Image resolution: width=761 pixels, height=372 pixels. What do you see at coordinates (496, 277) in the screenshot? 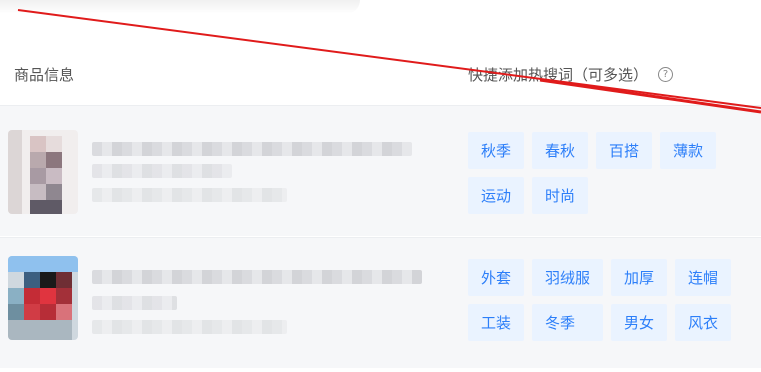
I see `keyword-tag: 外套` at bounding box center [496, 277].